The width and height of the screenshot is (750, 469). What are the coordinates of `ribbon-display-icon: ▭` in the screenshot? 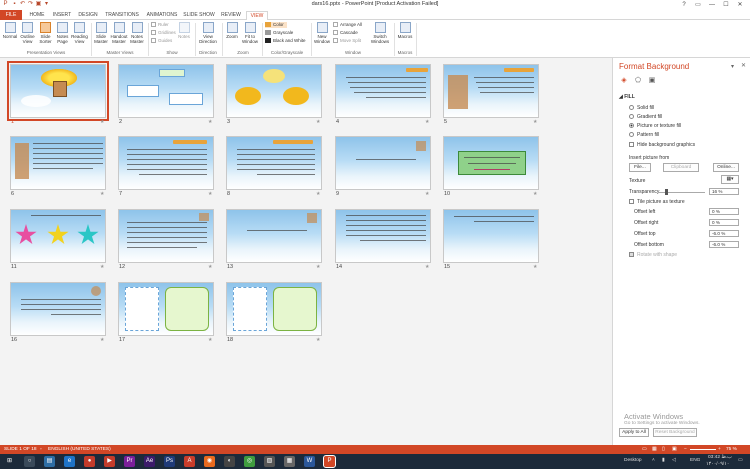 It's located at (698, 5).